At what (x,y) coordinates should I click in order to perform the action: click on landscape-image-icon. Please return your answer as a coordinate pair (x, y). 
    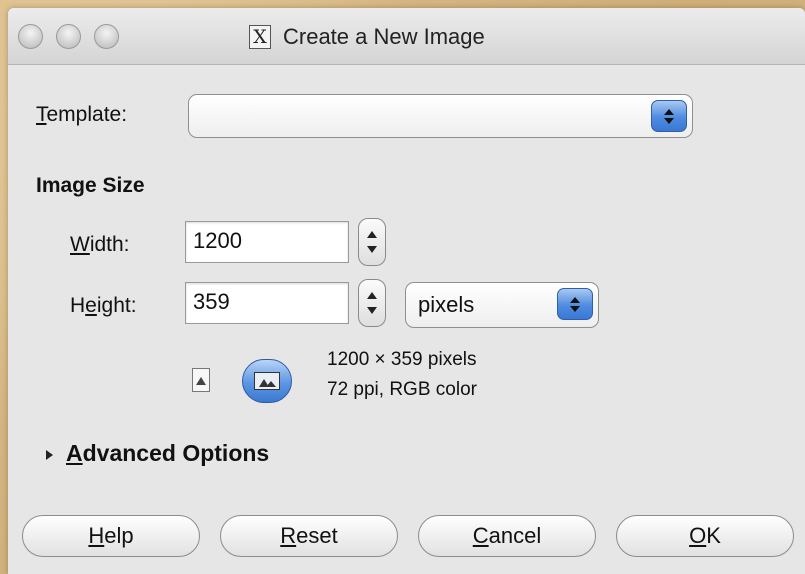
    Looking at the image, I should click on (267, 381).